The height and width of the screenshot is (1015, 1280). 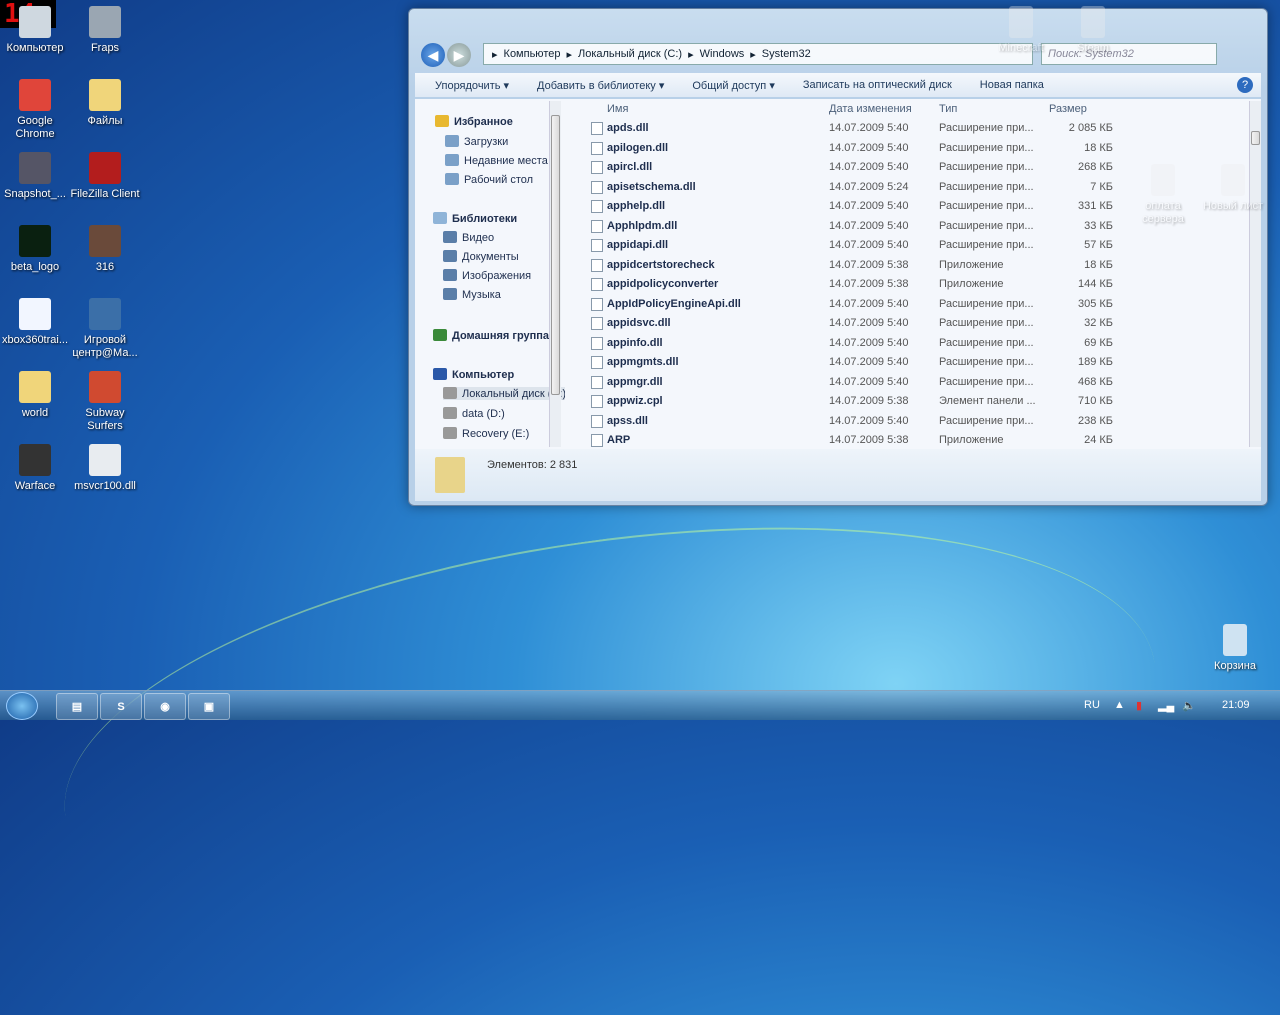 I want to click on nav-item-label: Избранное, so click(x=483, y=122).